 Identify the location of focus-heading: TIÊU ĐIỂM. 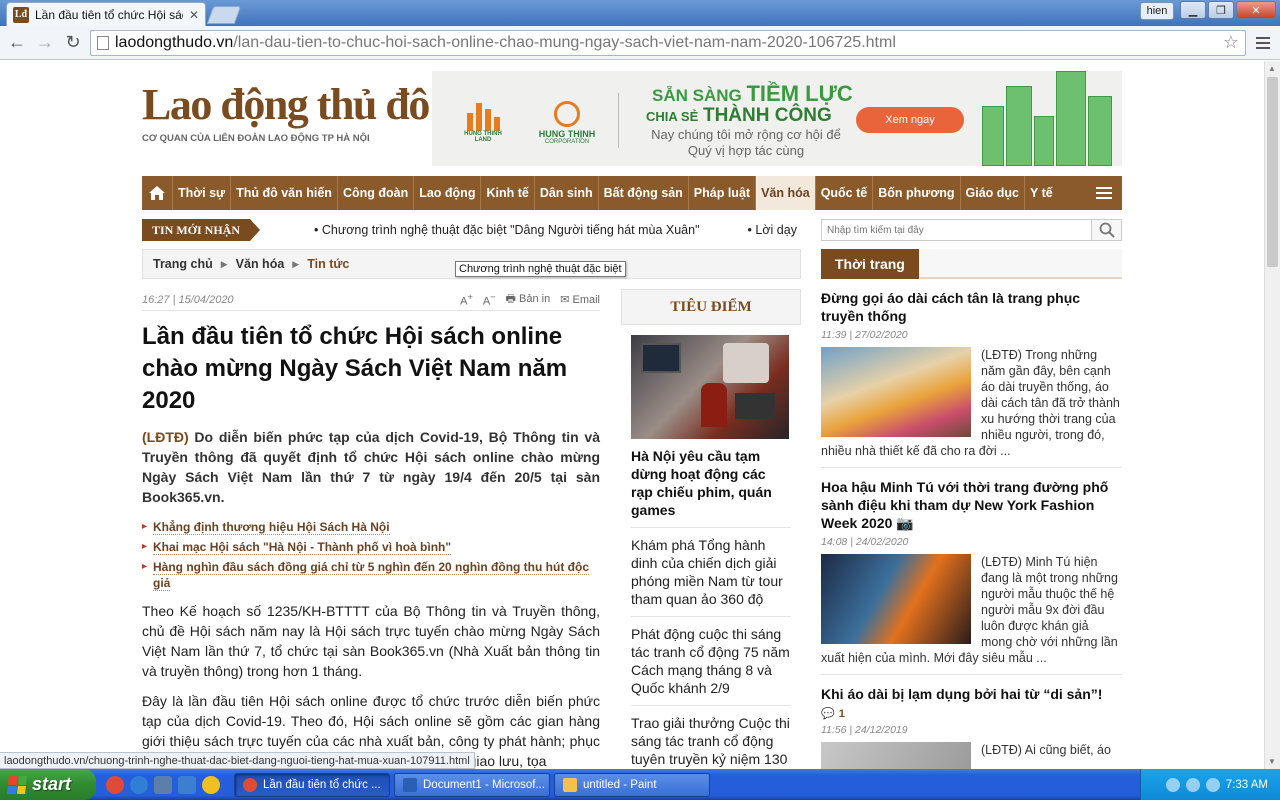
(711, 307).